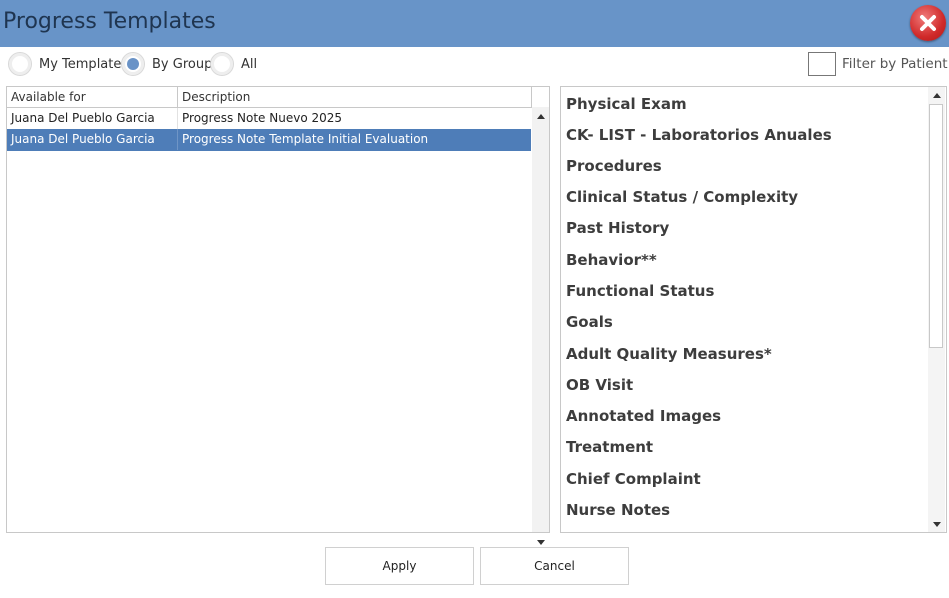  Describe the element at coordinates (133, 64) in the screenshot. I see `radio-circle-by-group` at that location.